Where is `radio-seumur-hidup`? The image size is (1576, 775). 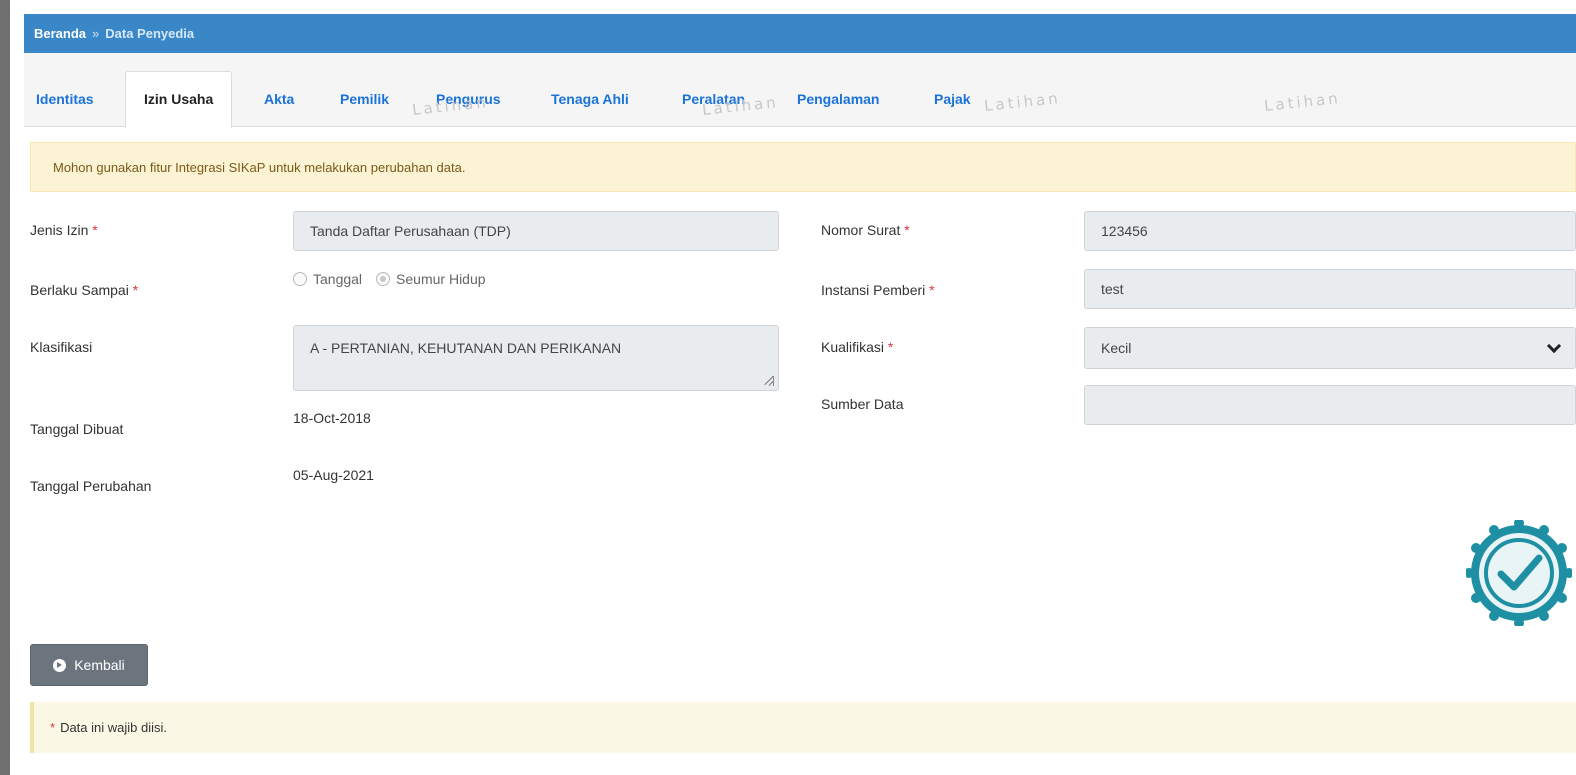 radio-seumur-hidup is located at coordinates (383, 279).